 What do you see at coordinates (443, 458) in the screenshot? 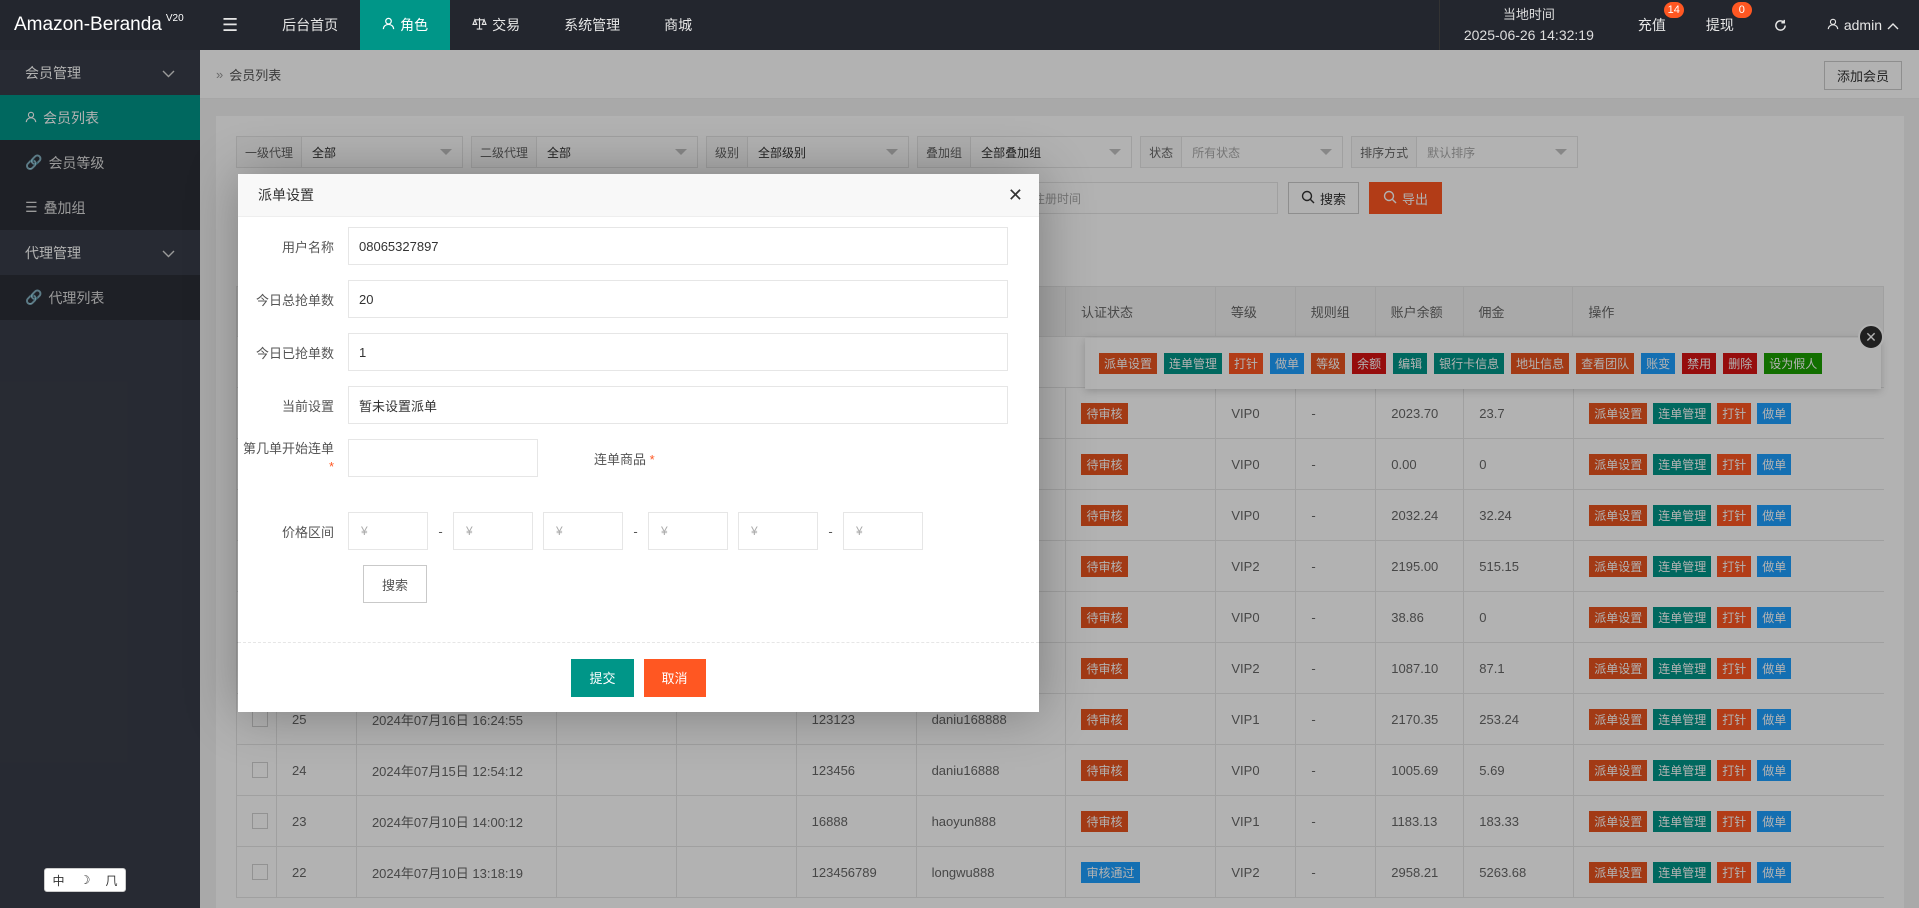
I see `chain-start-field` at bounding box center [443, 458].